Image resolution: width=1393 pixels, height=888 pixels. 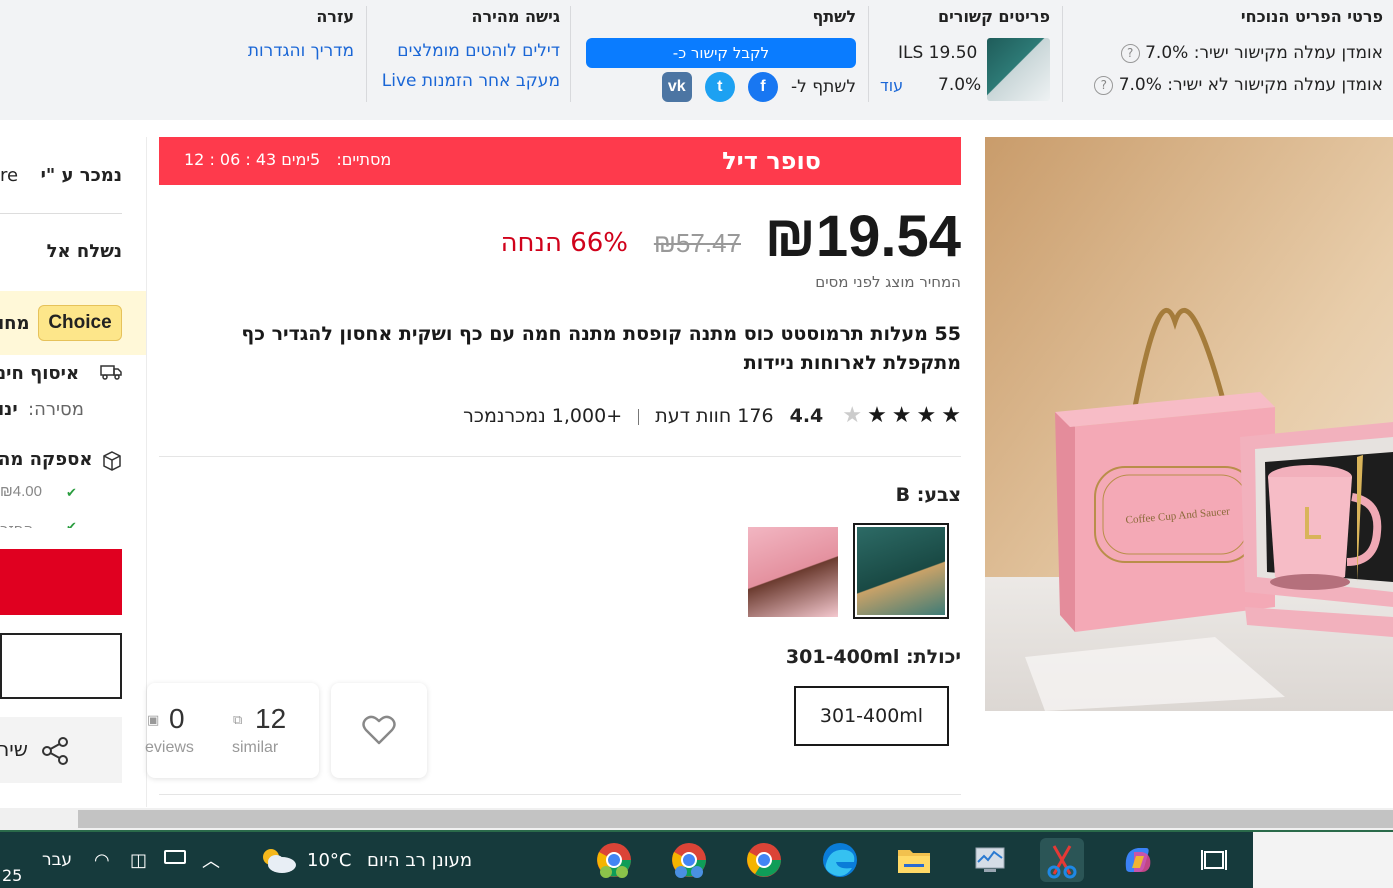 What do you see at coordinates (938, 53) in the screenshot?
I see `related-price: ILS 19.50` at bounding box center [938, 53].